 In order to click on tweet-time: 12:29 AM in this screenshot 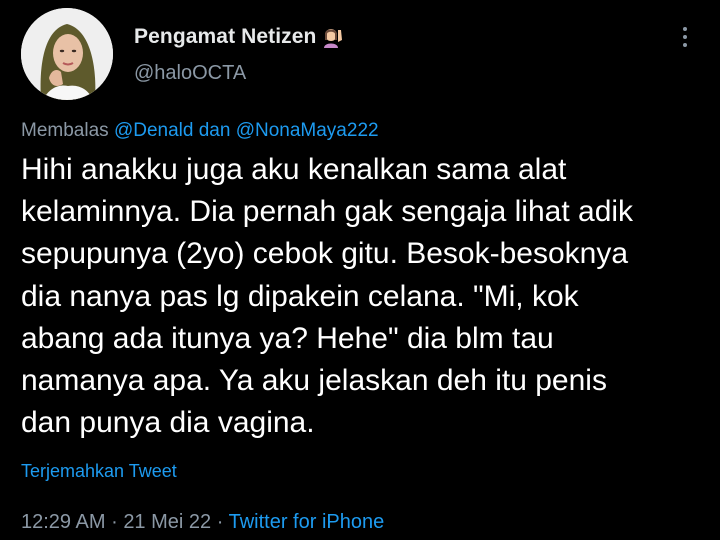, I will do `click(63, 522)`.